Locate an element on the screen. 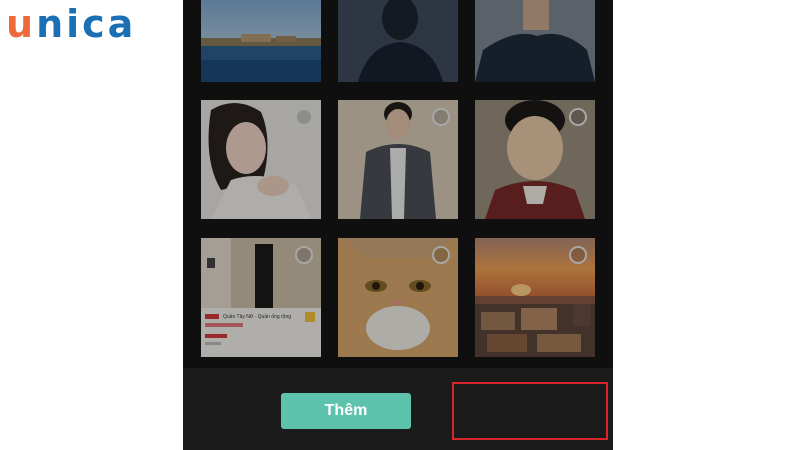 The image size is (800, 450). man-dark-shirt-photo is located at coordinates (535, 41).